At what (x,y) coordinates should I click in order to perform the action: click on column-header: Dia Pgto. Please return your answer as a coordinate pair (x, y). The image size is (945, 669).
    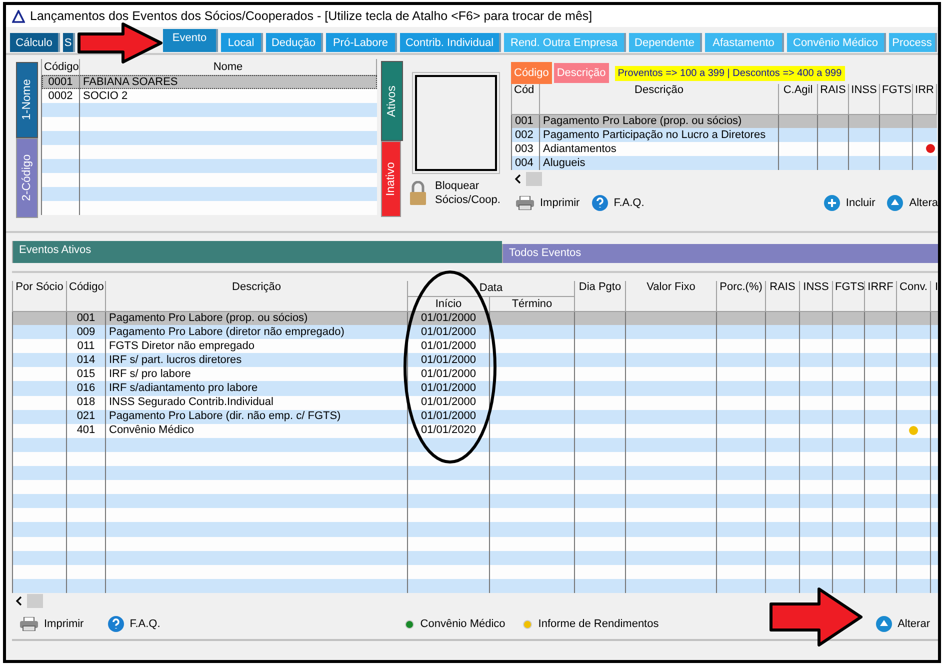
    Looking at the image, I should click on (600, 296).